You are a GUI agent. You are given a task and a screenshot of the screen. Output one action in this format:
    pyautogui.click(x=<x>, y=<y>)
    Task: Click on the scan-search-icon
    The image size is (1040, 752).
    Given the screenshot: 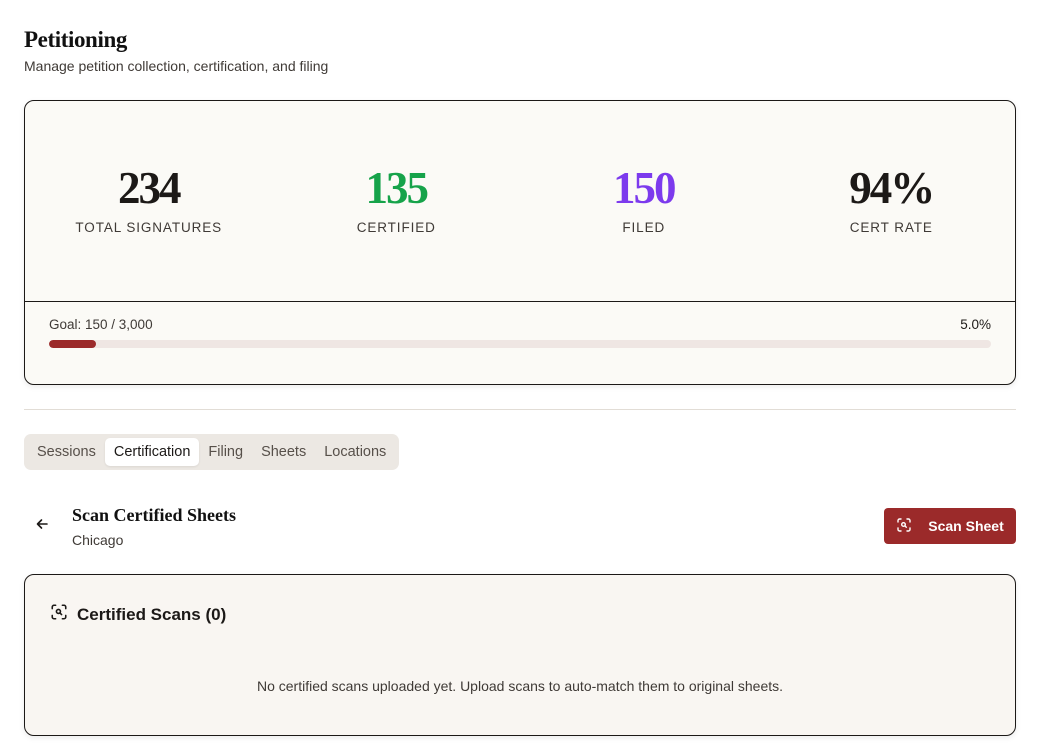 What is the action you would take?
    pyautogui.click(x=59, y=614)
    